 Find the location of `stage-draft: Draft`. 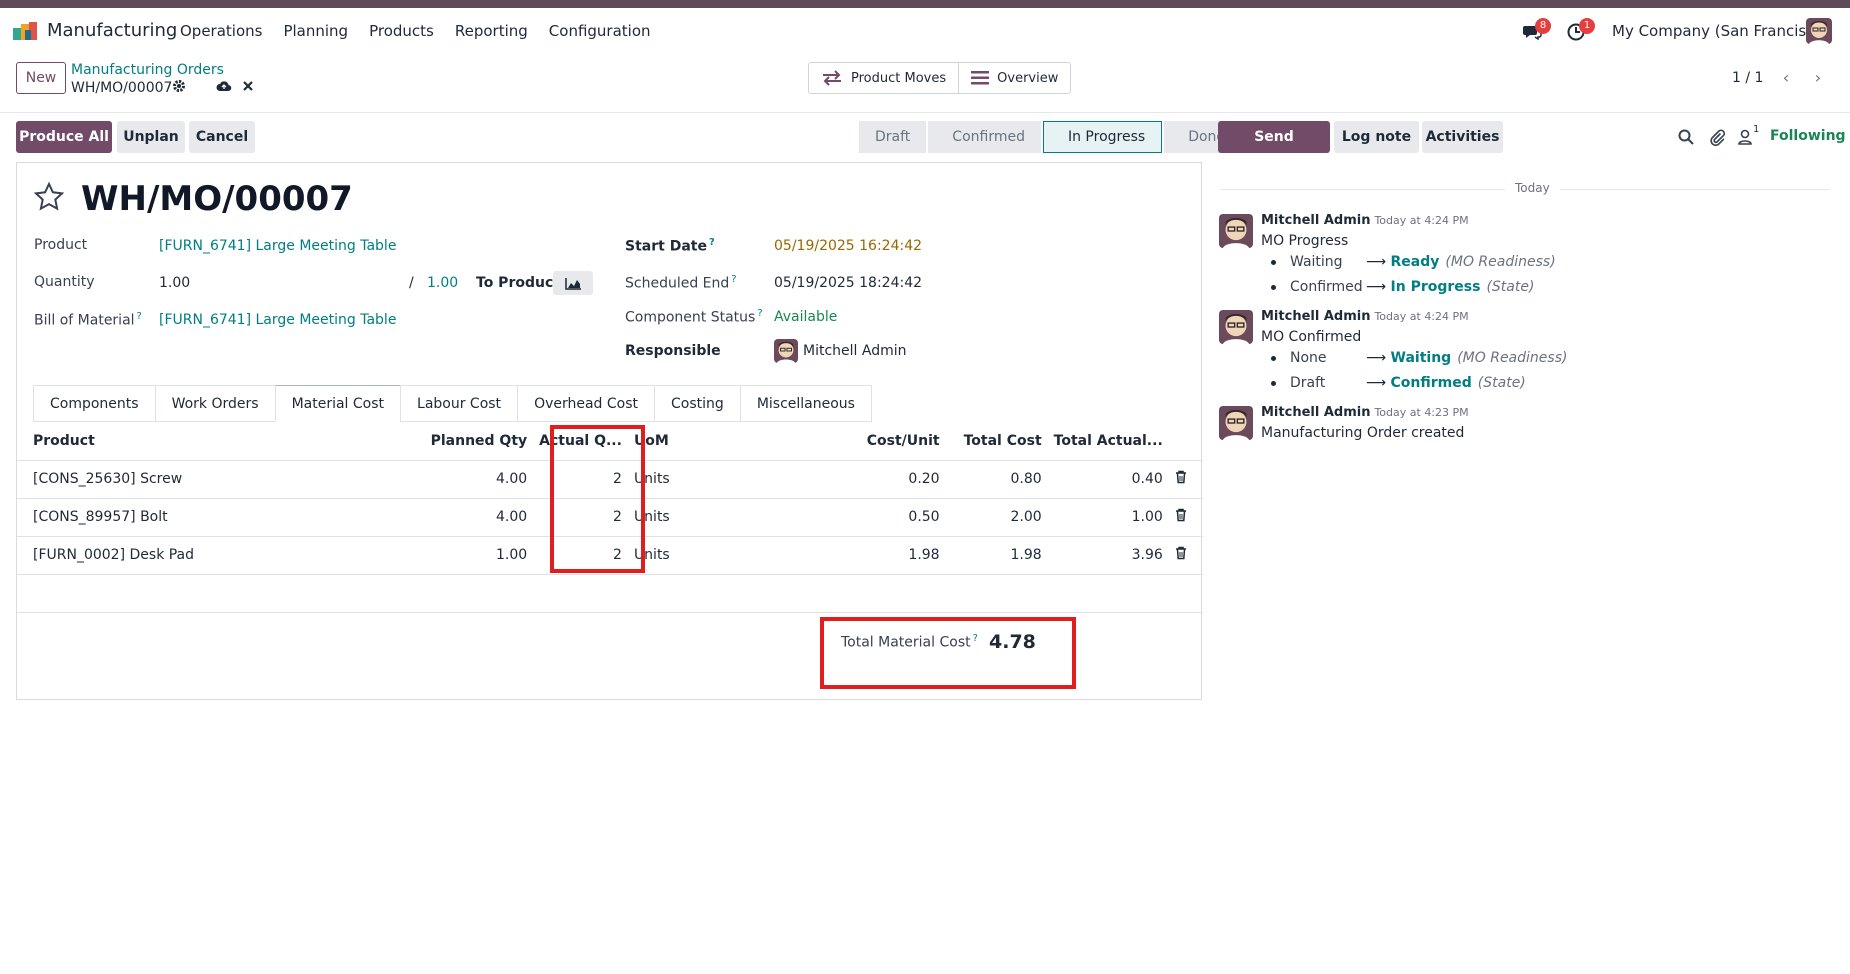

stage-draft: Draft is located at coordinates (893, 137).